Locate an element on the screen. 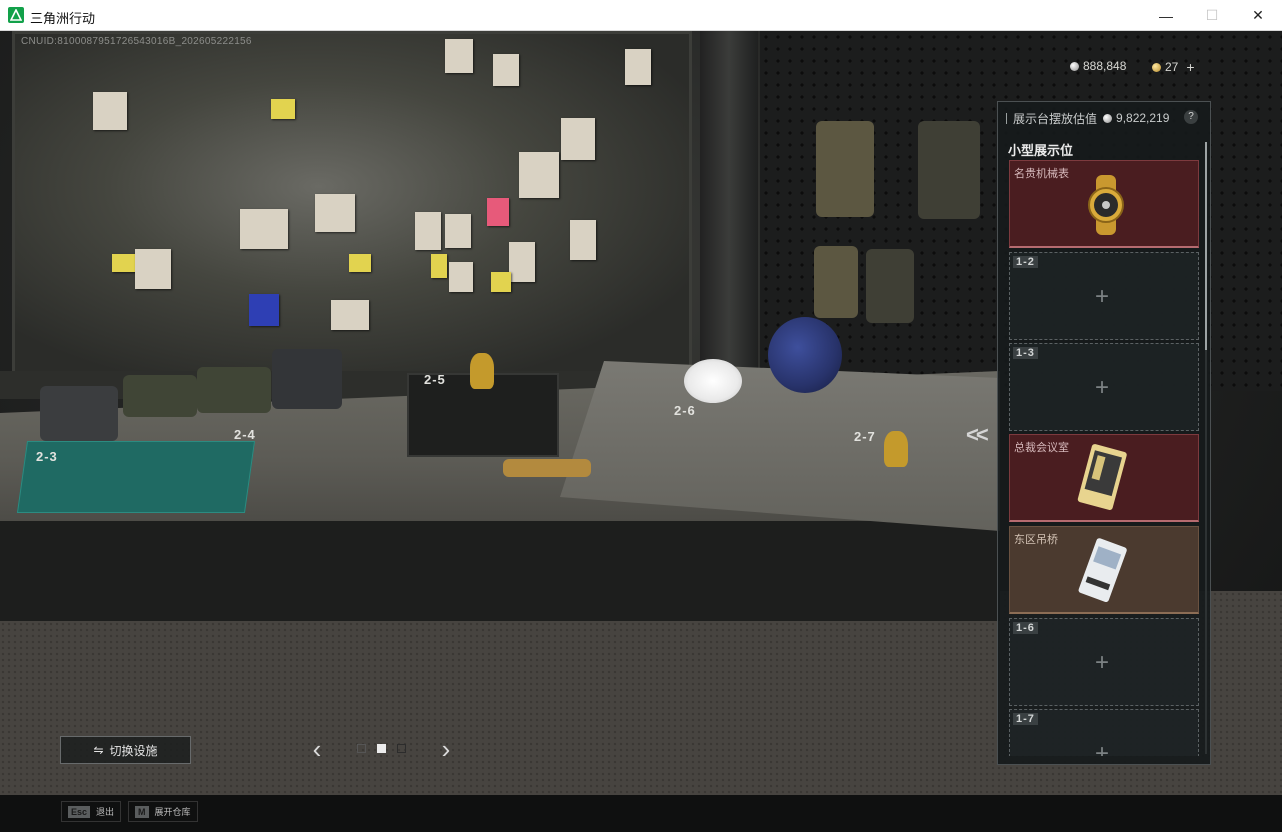 This screenshot has width=1282, height=832. valuation-label: 展示台摆放估值 is located at coordinates (1055, 118).